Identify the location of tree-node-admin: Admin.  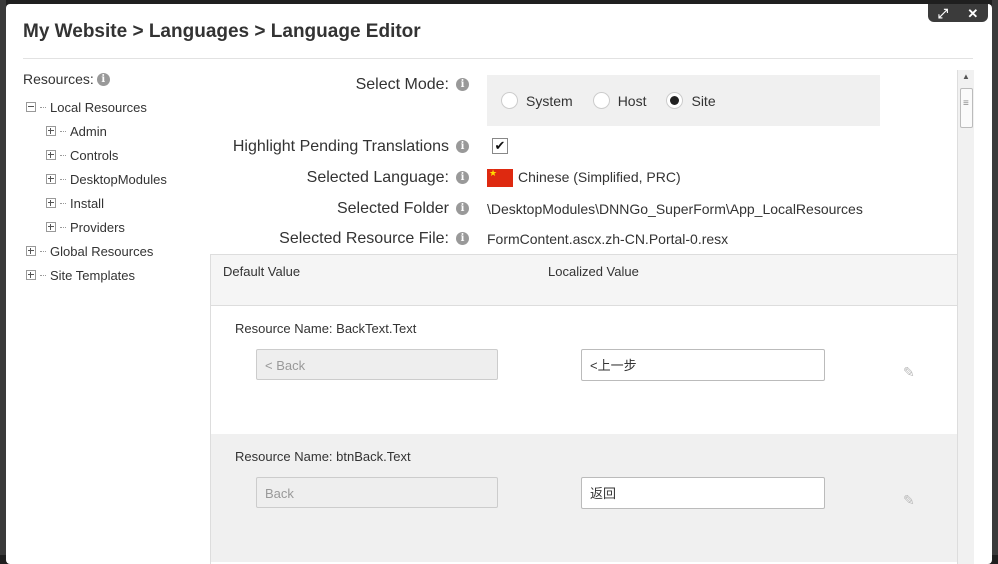
(113, 131).